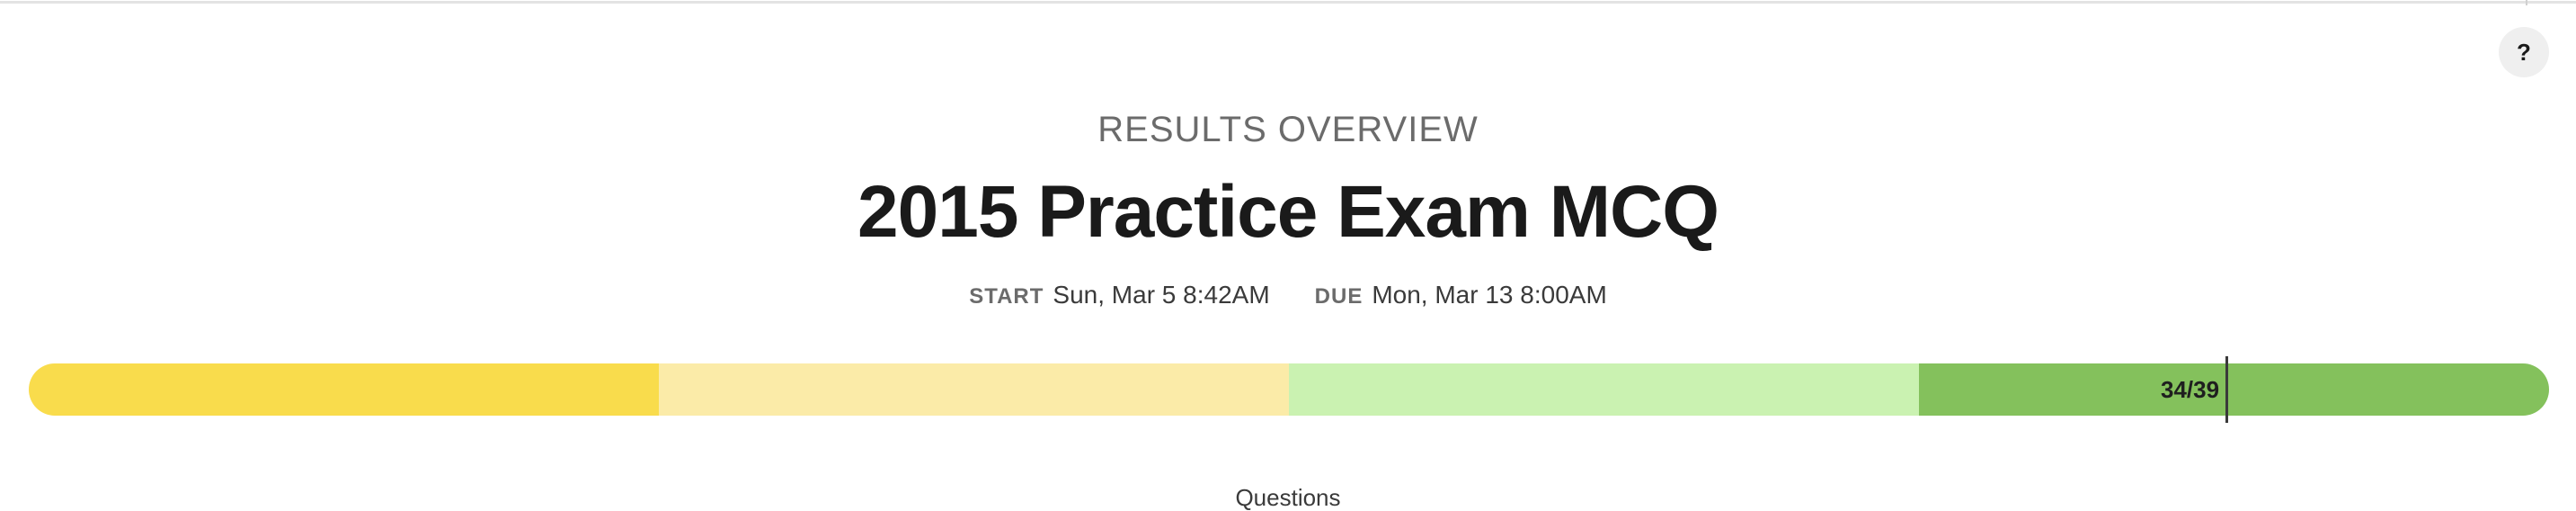 This screenshot has width=2576, height=511. I want to click on results-overview-label: RESULTS OVERVIEW, so click(1288, 129).